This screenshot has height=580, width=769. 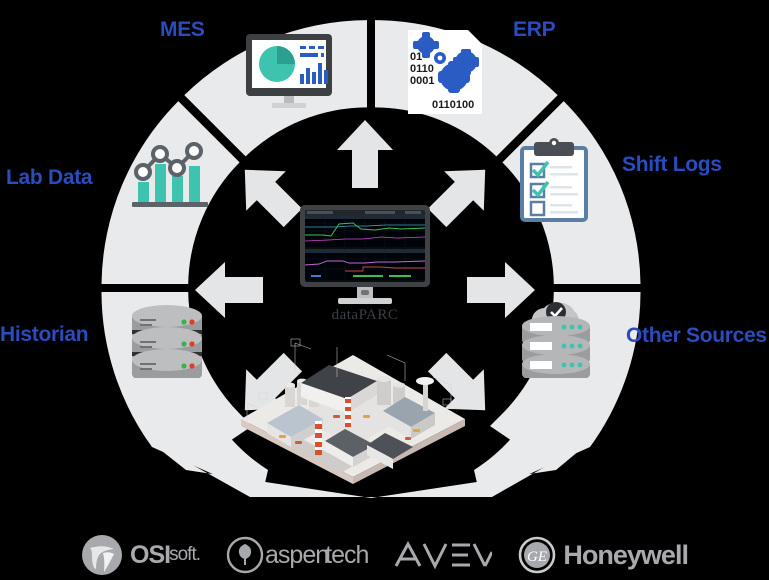 I want to click on logo-aspentech: aspen tech, so click(x=297, y=555).